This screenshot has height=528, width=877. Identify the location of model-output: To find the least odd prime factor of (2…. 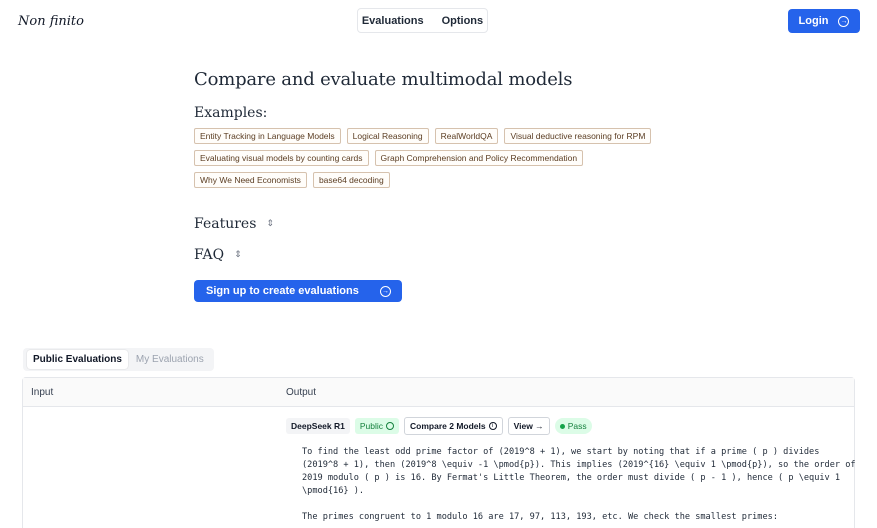
(579, 487).